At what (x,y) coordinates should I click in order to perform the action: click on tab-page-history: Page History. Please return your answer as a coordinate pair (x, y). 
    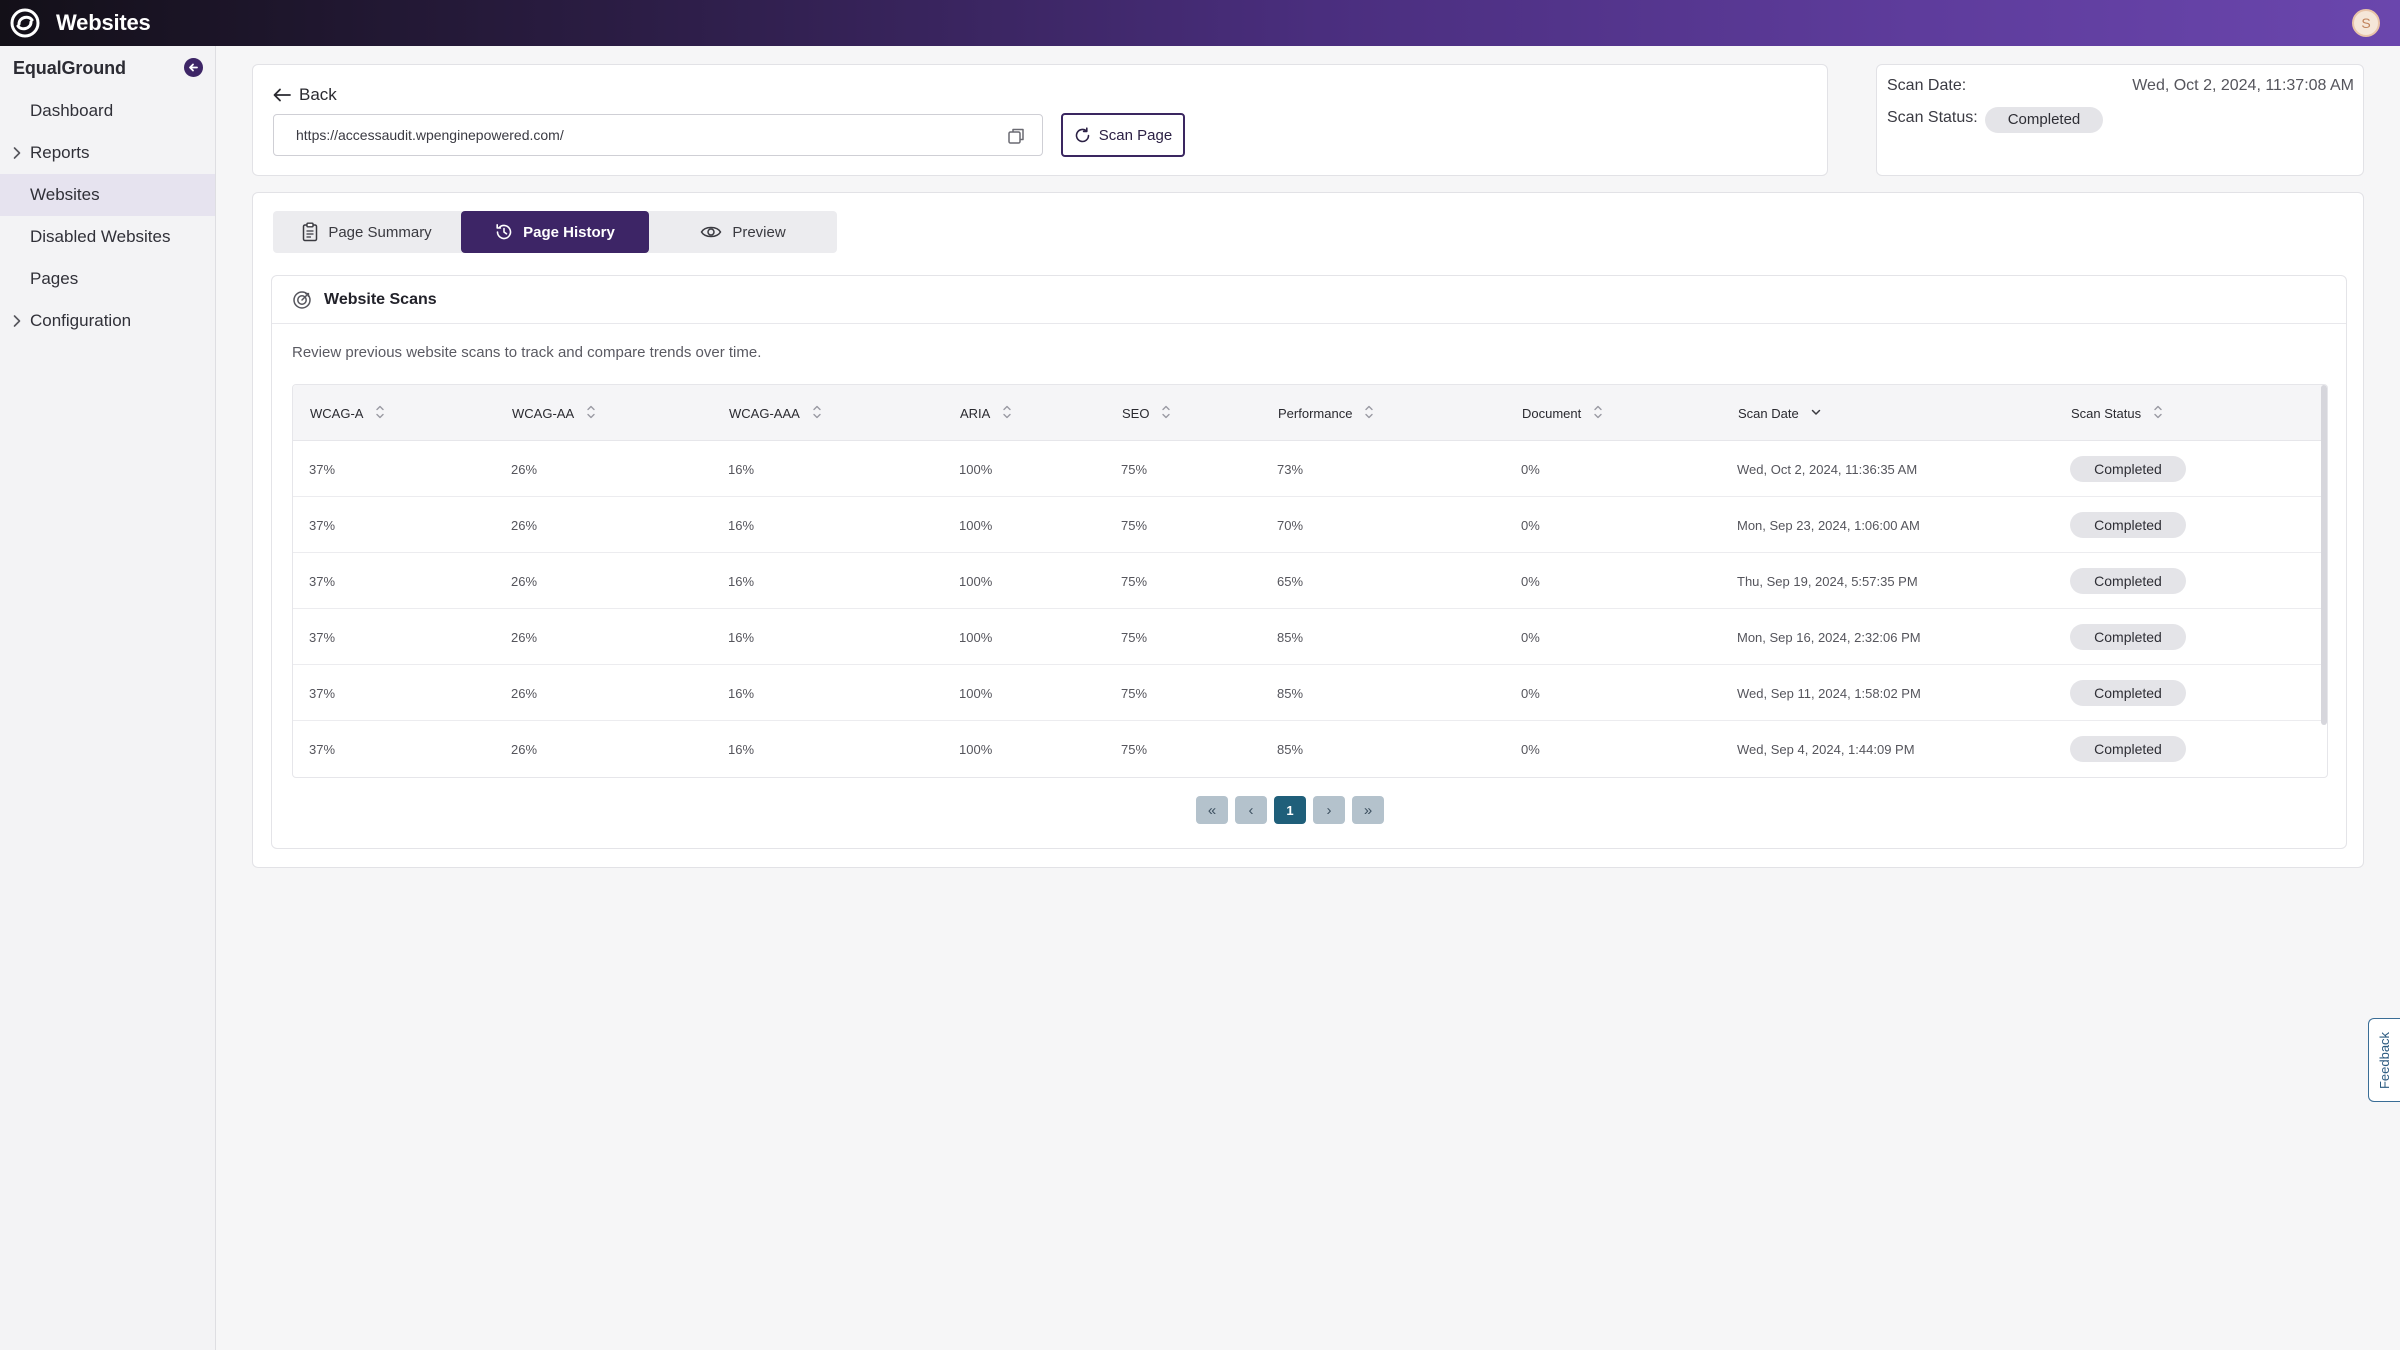
    Looking at the image, I should click on (555, 232).